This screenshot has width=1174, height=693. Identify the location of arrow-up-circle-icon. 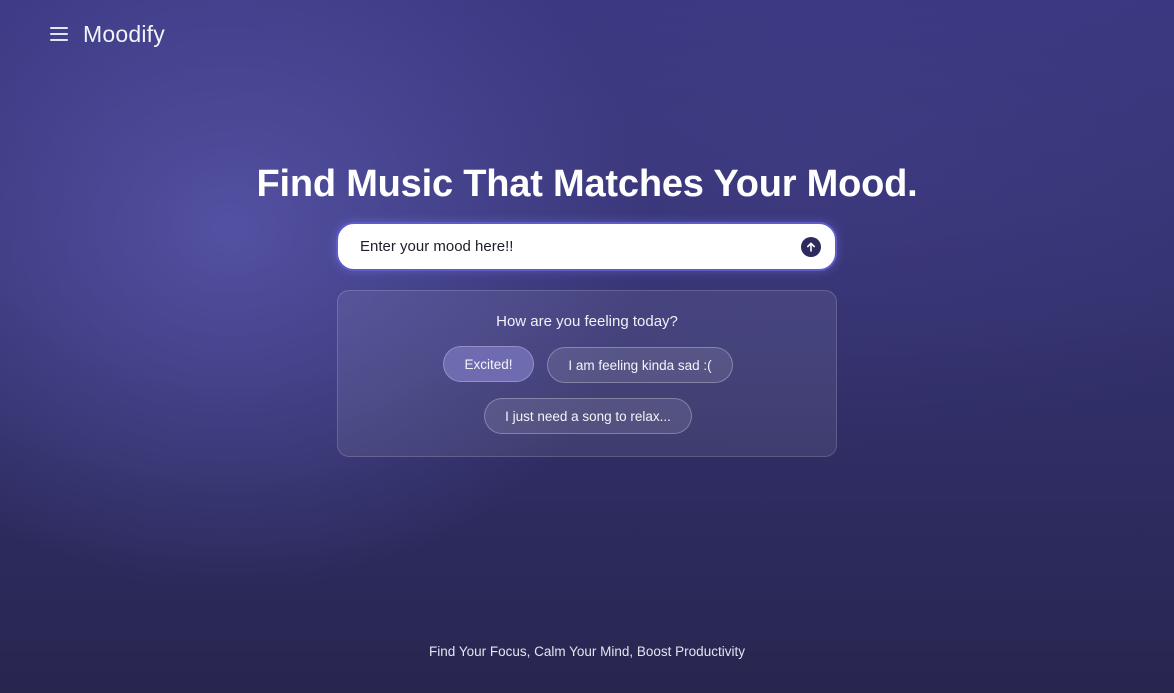
(811, 247).